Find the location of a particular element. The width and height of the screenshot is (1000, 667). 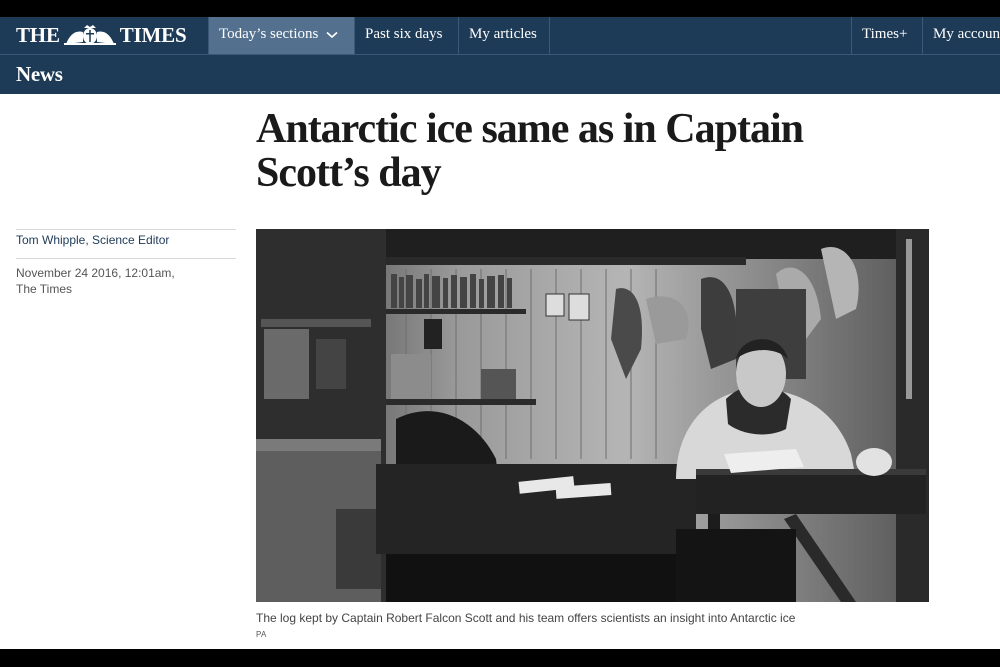

royal-crest-icon is located at coordinates (89, 35).